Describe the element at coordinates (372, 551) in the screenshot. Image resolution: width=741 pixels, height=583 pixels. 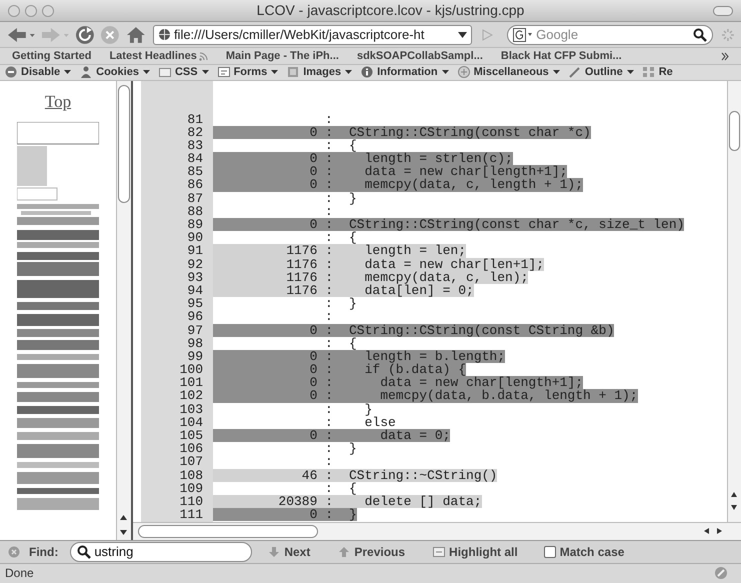
I see `find-previous-button: Previous` at that location.